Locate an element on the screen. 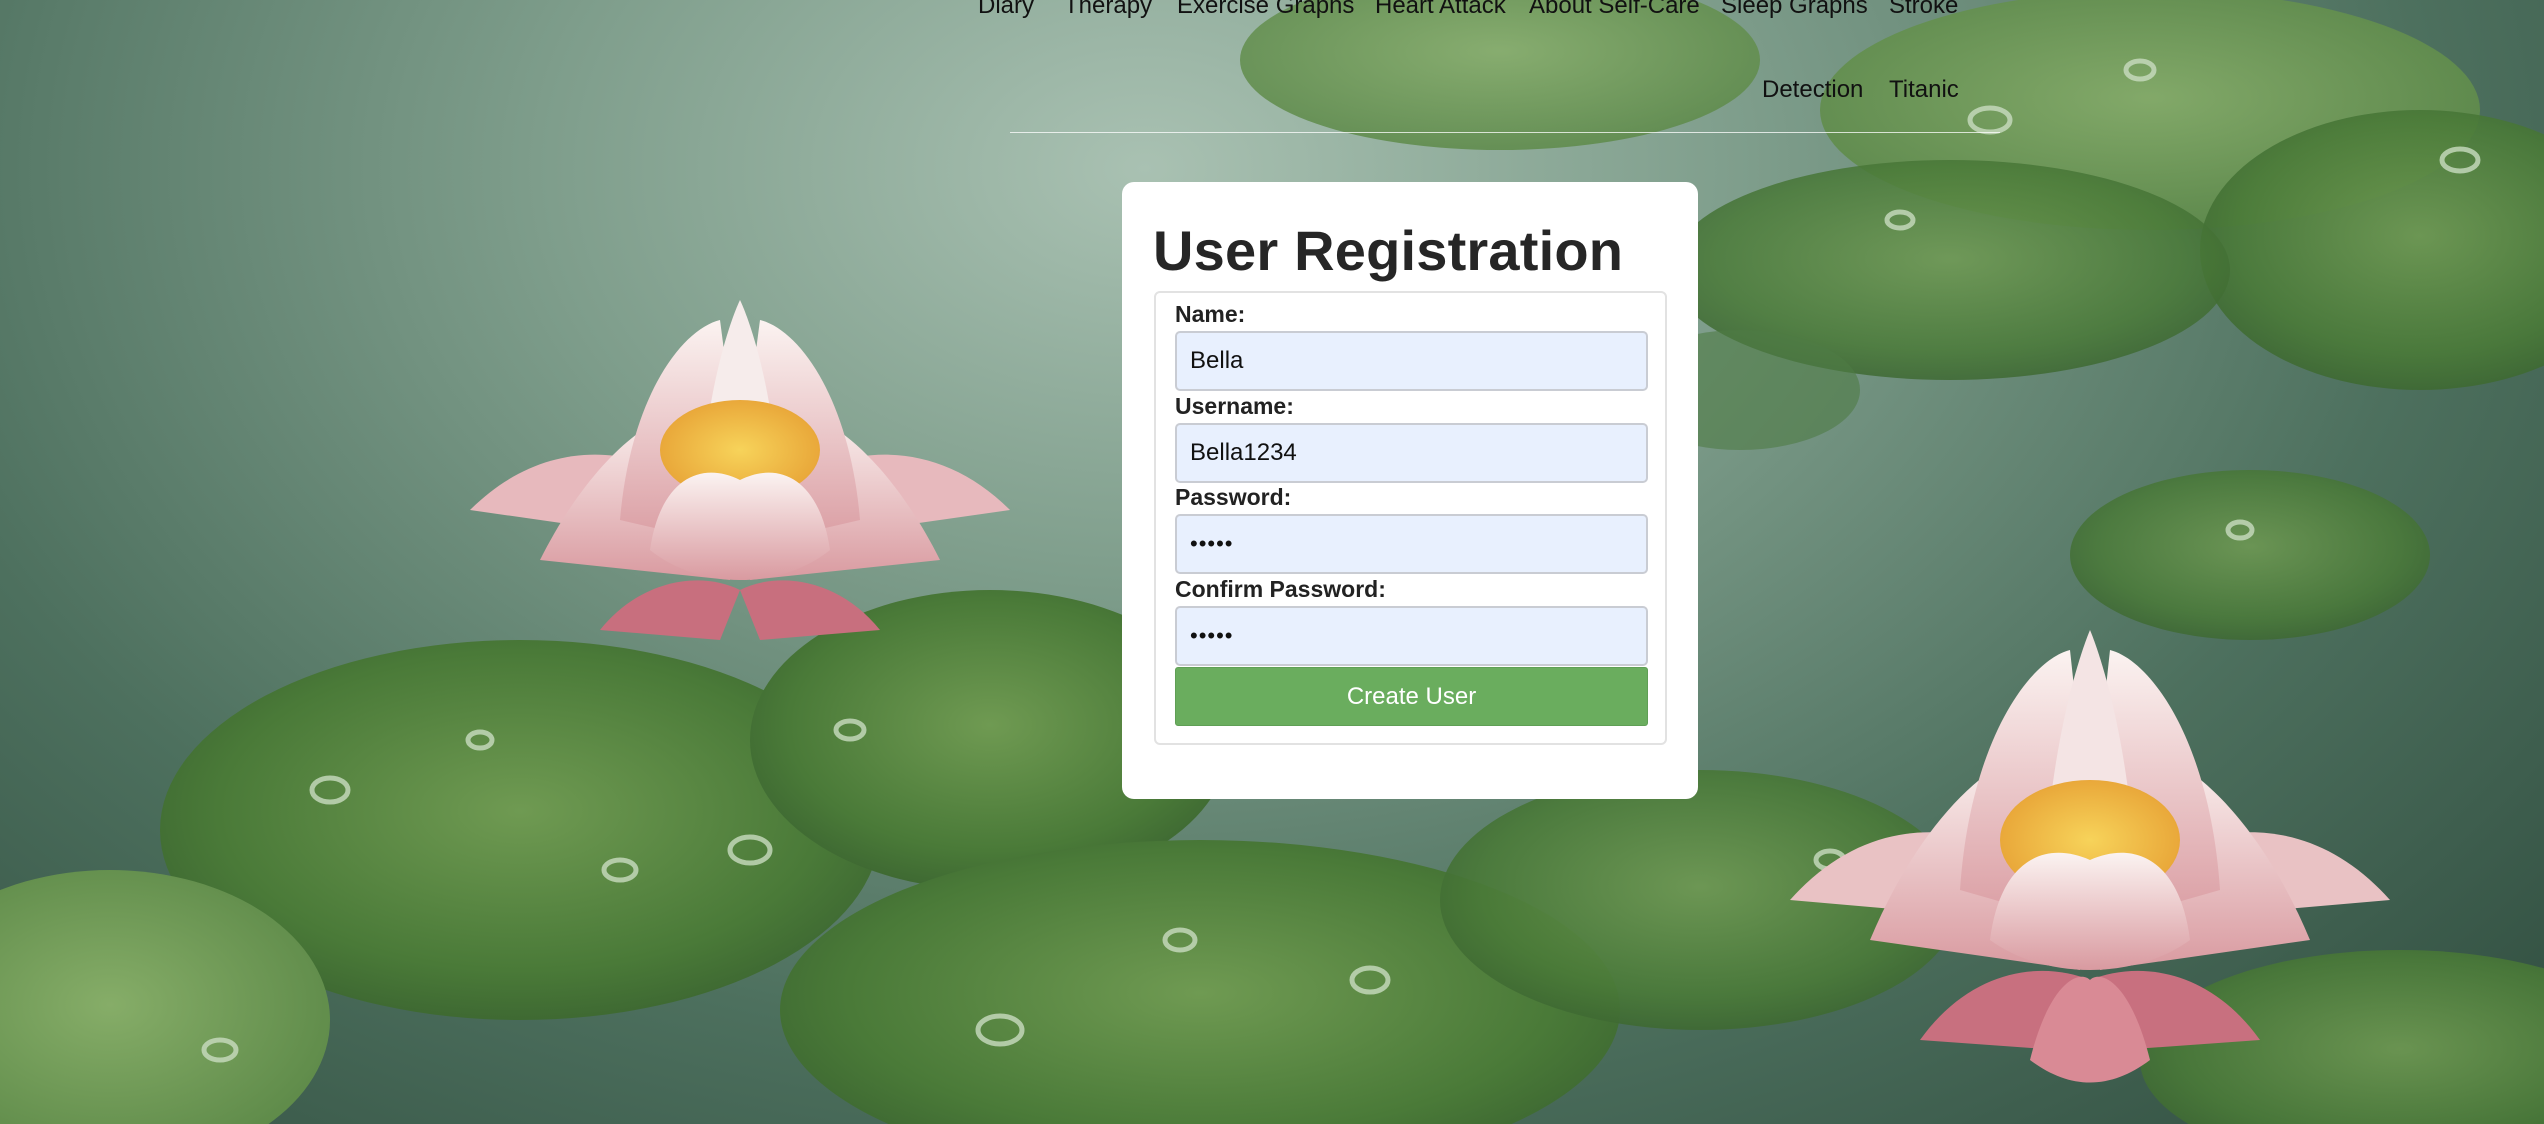  confirm-password-label: Confirm Password: is located at coordinates (1280, 589).